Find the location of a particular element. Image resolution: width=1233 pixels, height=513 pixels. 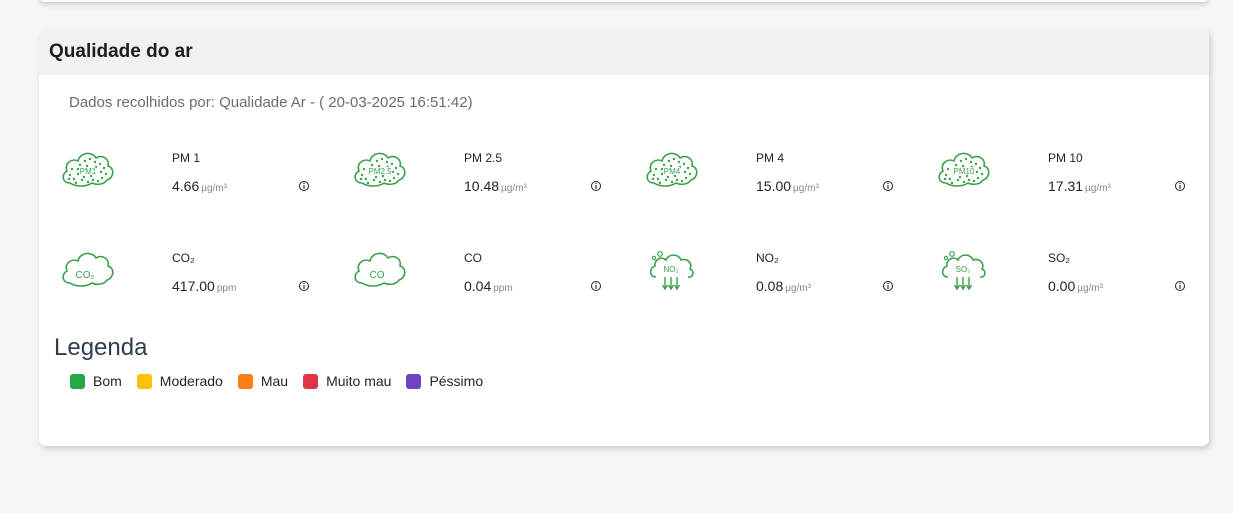

sensor-name: PM 10 is located at coordinates (1065, 158).